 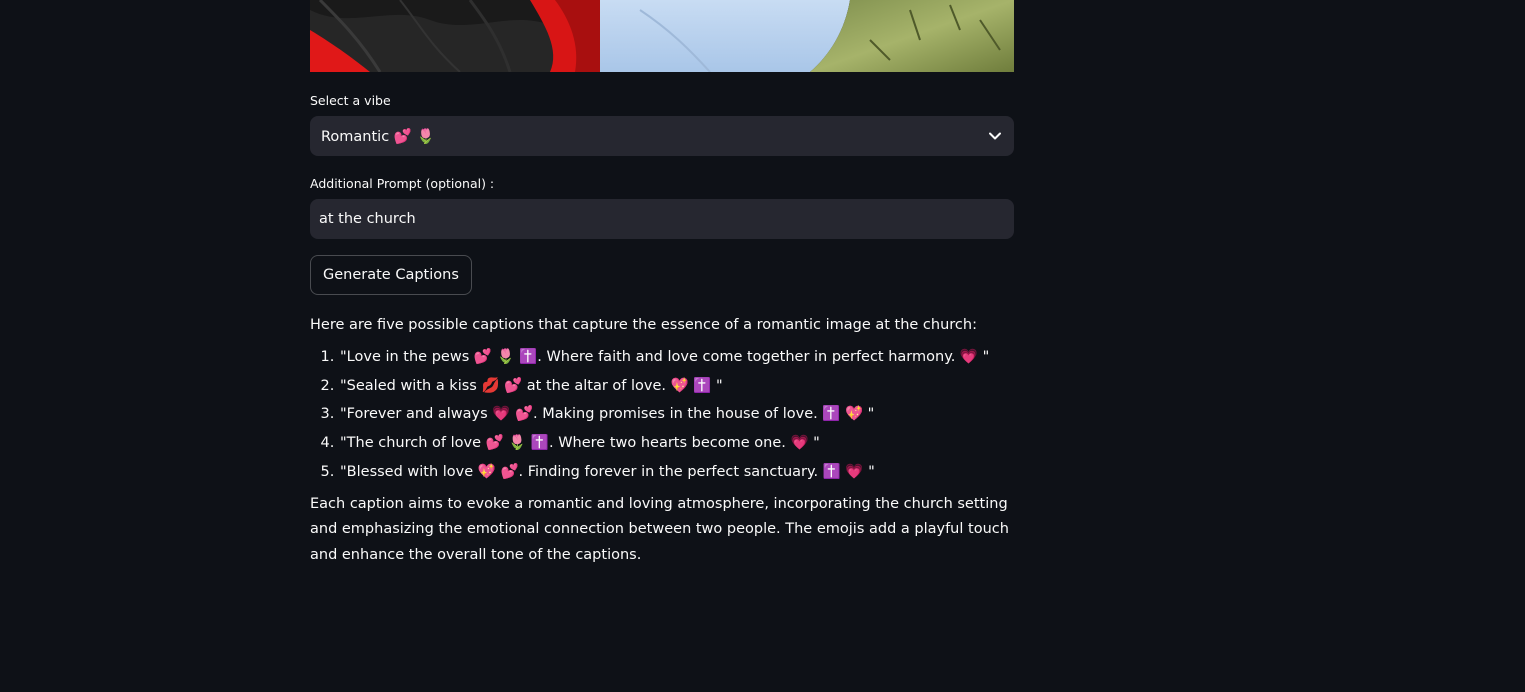 What do you see at coordinates (662, 219) in the screenshot?
I see `additional-prompt-input` at bounding box center [662, 219].